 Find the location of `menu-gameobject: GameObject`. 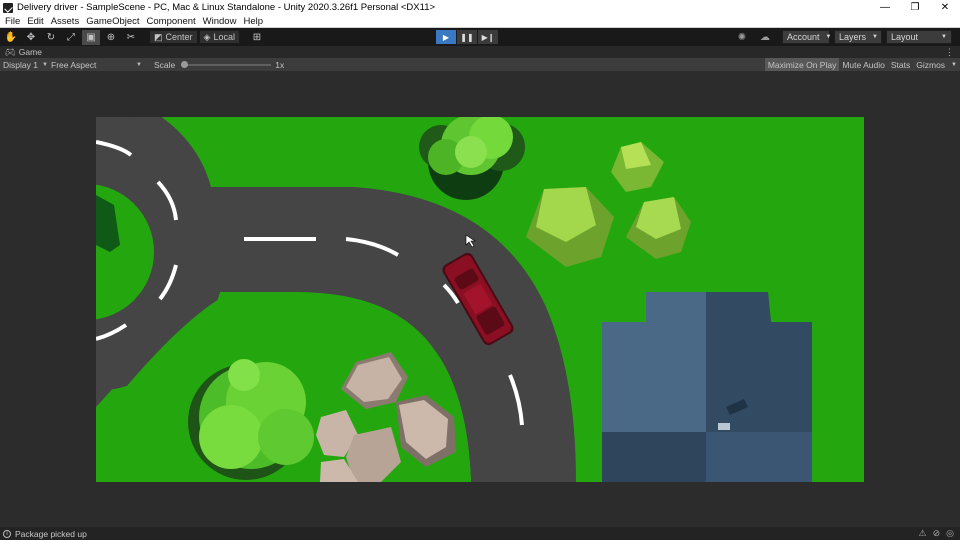

menu-gameobject: GameObject is located at coordinates (112, 21).